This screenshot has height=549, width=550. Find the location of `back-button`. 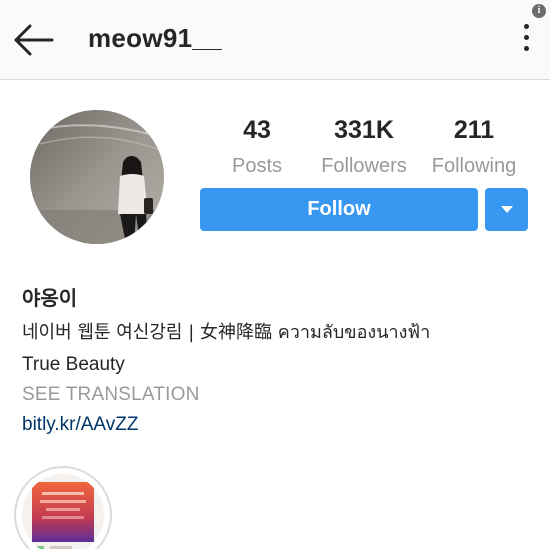

back-button is located at coordinates (34, 40).